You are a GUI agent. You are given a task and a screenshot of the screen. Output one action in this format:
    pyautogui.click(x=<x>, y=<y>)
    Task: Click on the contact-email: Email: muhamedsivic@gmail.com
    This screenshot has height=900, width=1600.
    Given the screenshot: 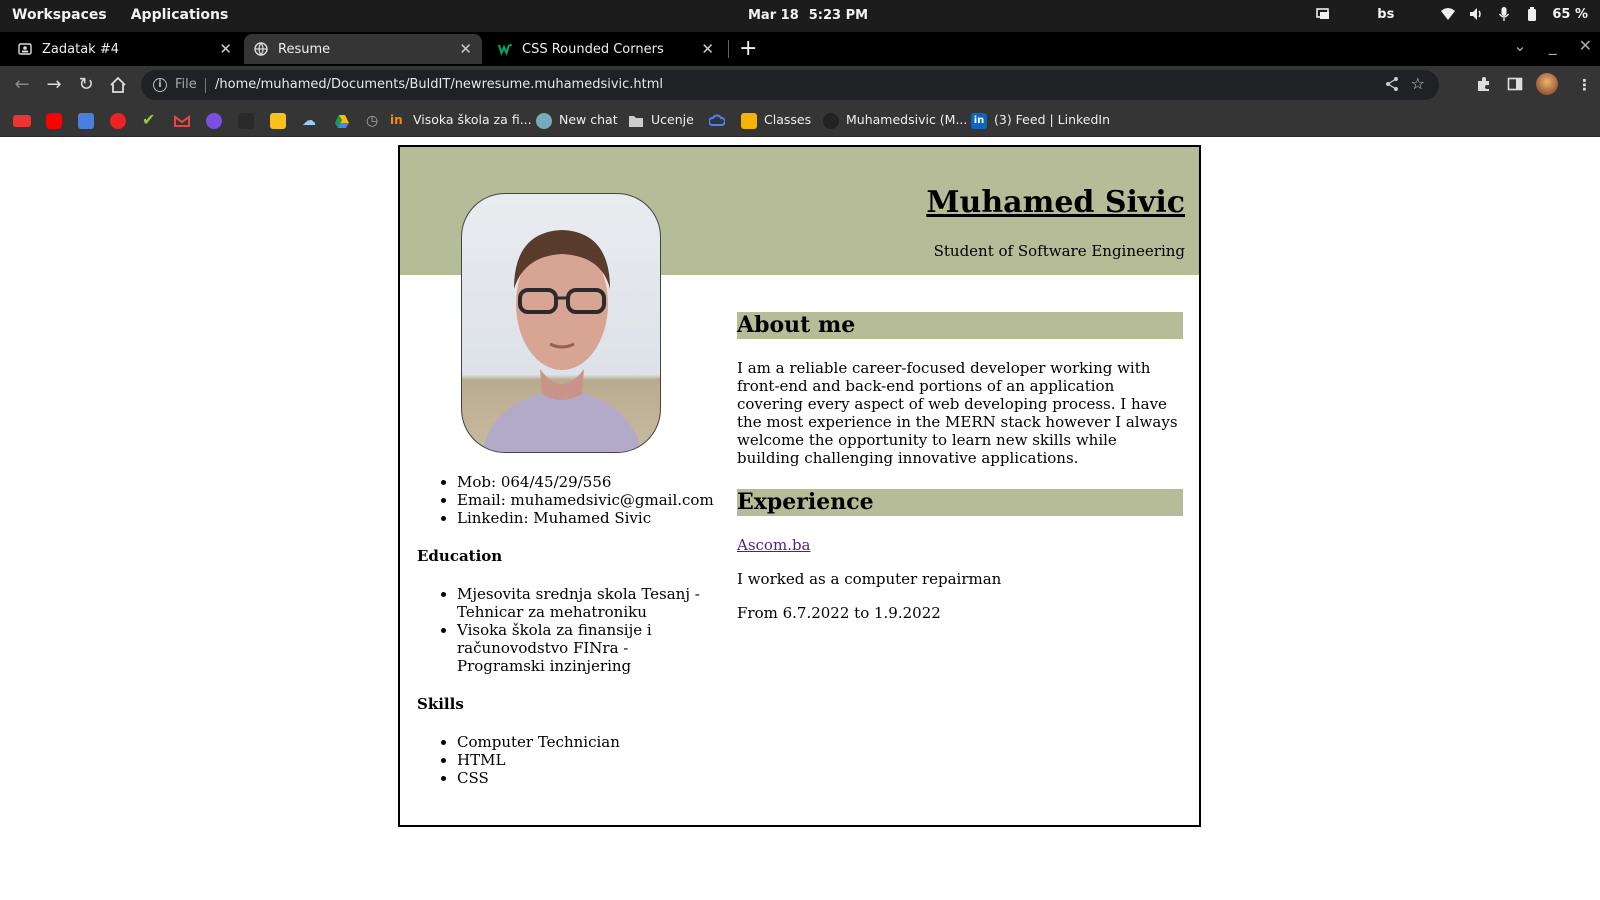 What is the action you would take?
    pyautogui.click(x=587, y=500)
    